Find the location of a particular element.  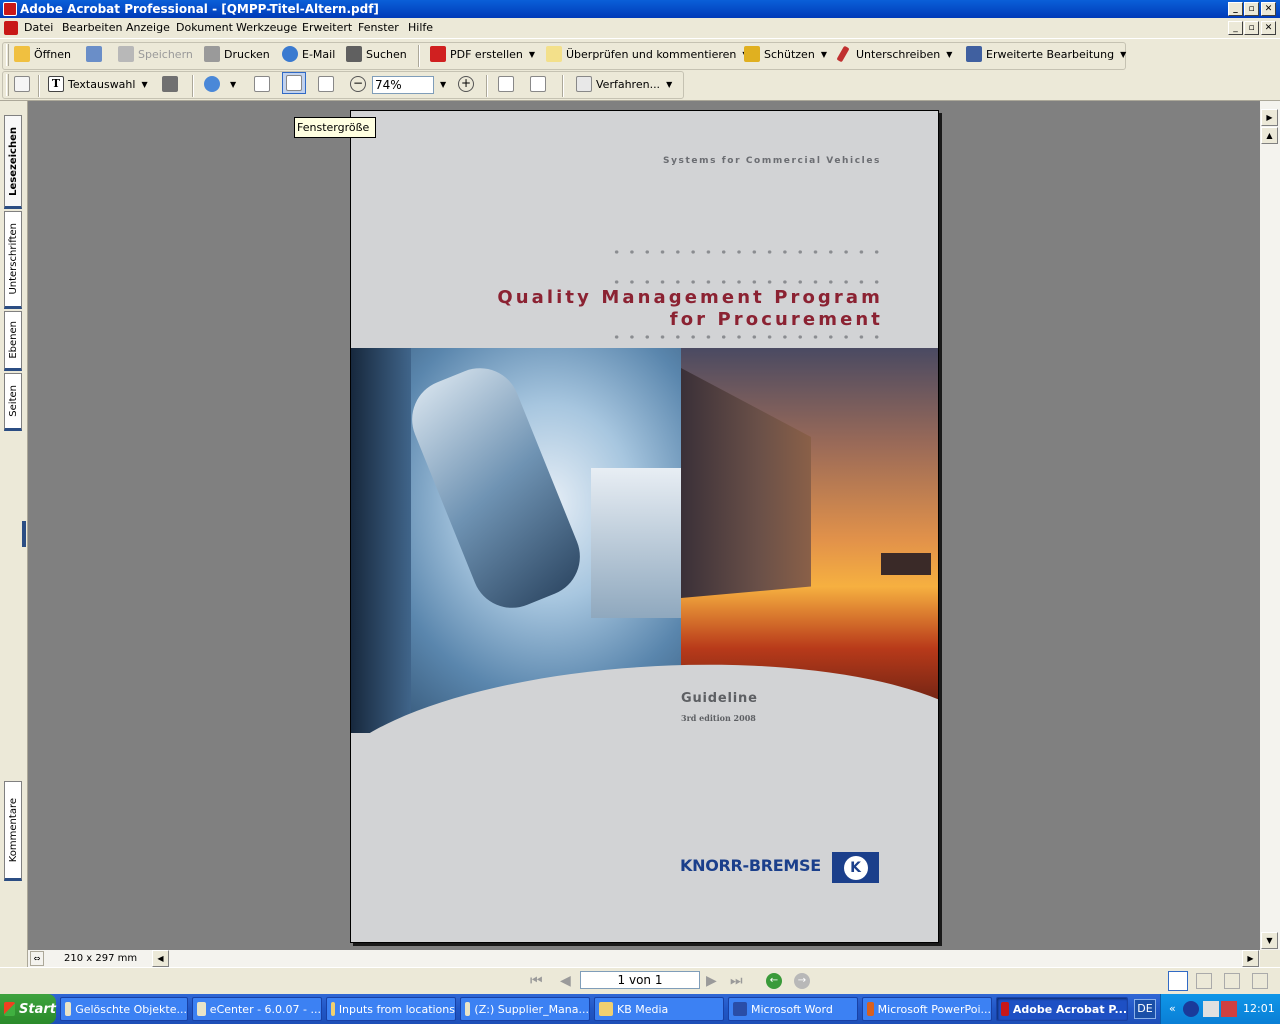

pdf-icon is located at coordinates (438, 54).